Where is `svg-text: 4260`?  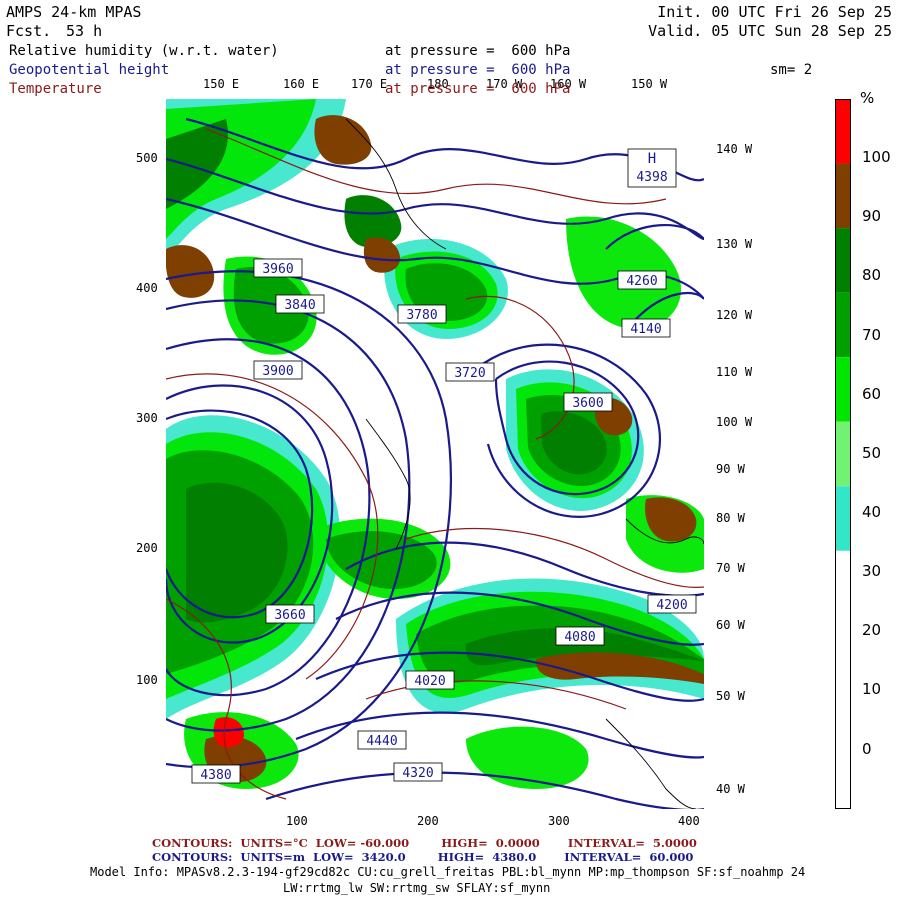
svg-text: 4260 is located at coordinates (641, 281).